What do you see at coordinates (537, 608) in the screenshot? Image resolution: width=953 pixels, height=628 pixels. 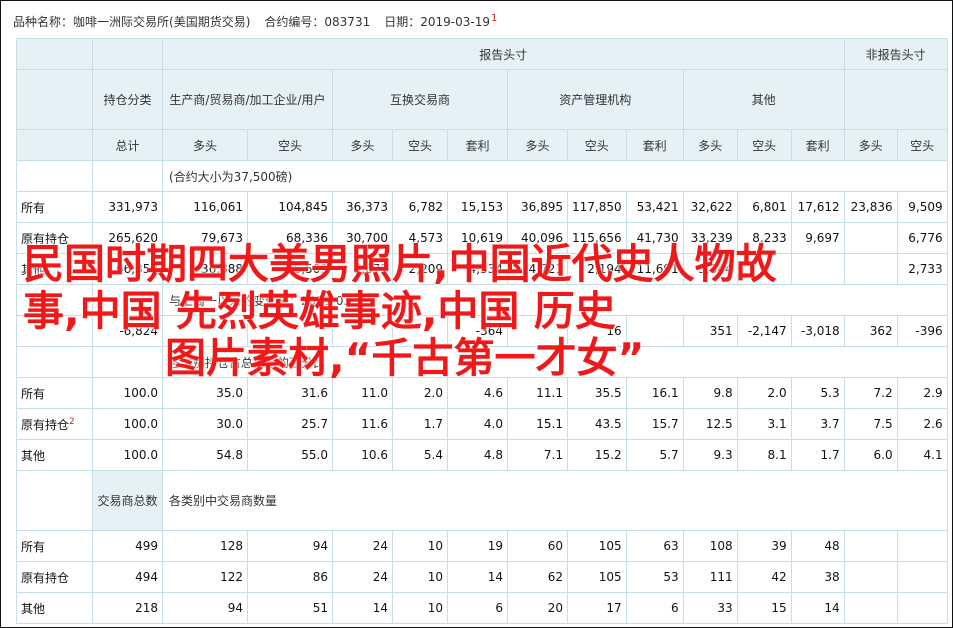 I see `value-cell: 20` at bounding box center [537, 608].